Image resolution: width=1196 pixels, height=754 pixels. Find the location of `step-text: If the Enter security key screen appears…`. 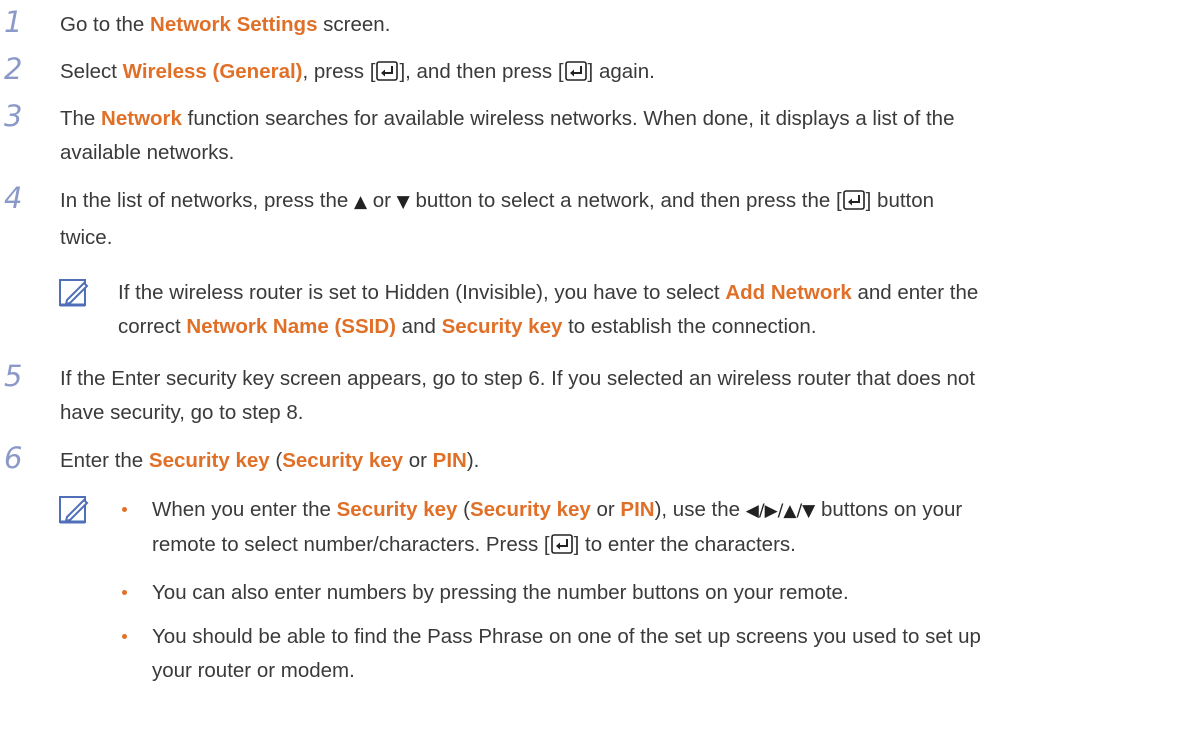

step-text: If the Enter security key screen appears… is located at coordinates (518, 395).